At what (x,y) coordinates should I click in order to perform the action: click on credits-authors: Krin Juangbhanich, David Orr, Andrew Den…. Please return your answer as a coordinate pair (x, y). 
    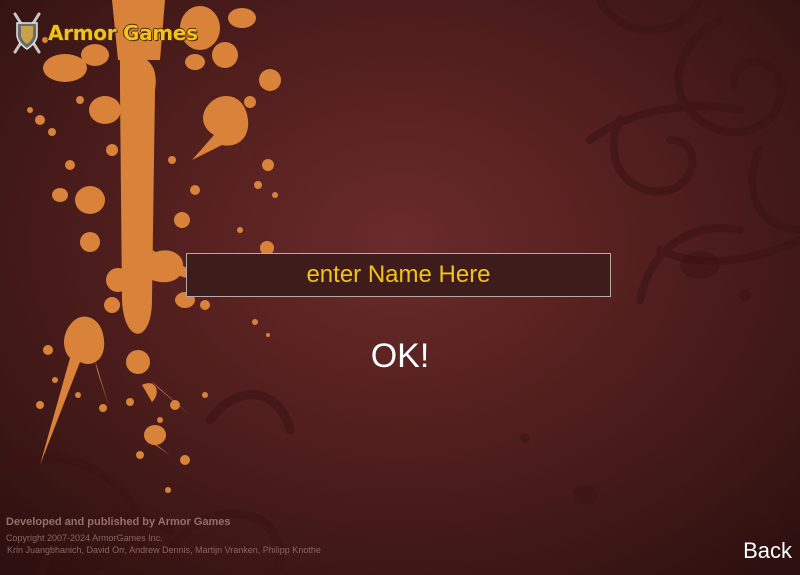
    Looking at the image, I should click on (164, 550).